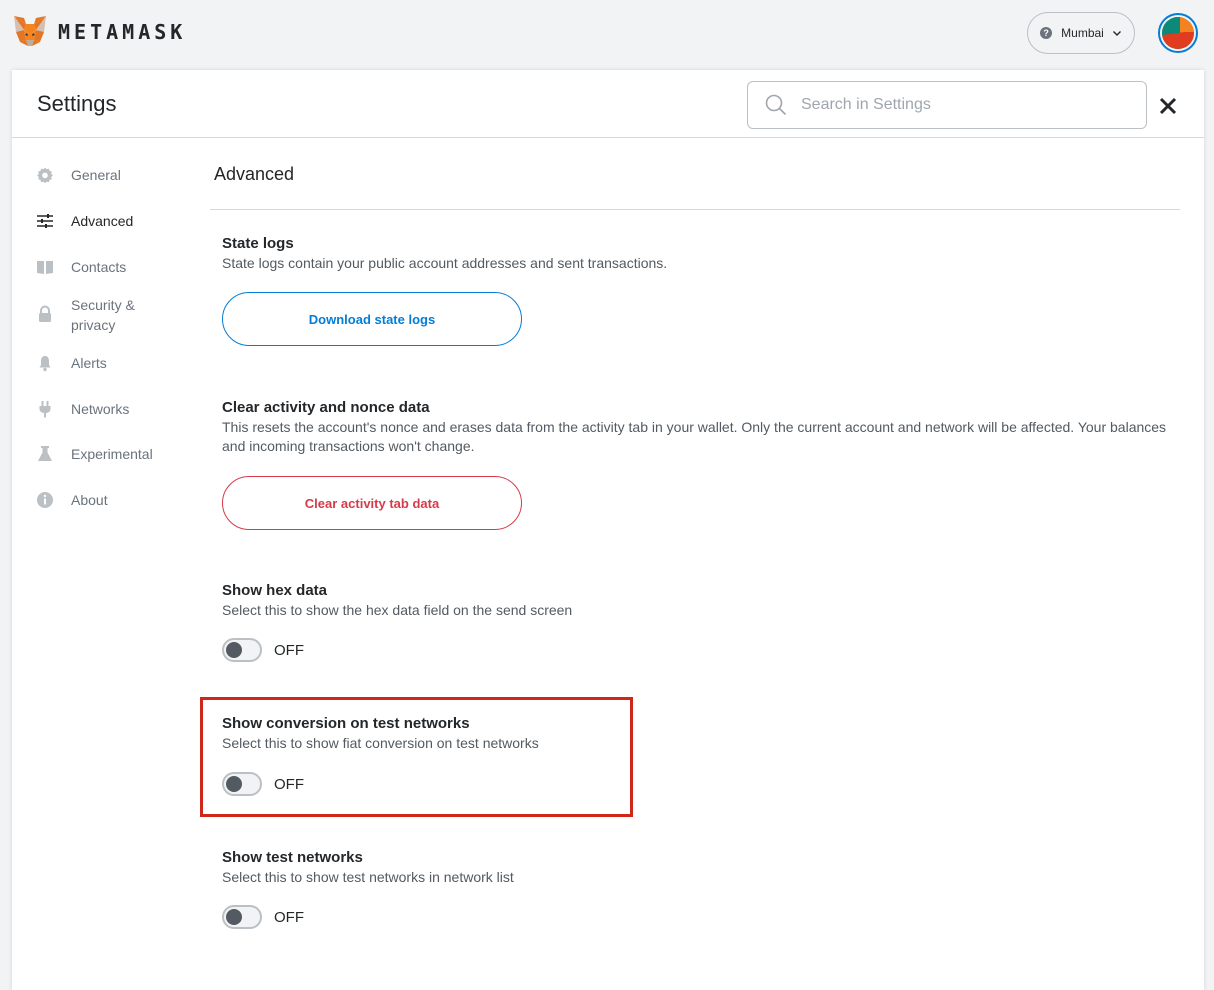  I want to click on sidebar-item-label: About, so click(89, 500).